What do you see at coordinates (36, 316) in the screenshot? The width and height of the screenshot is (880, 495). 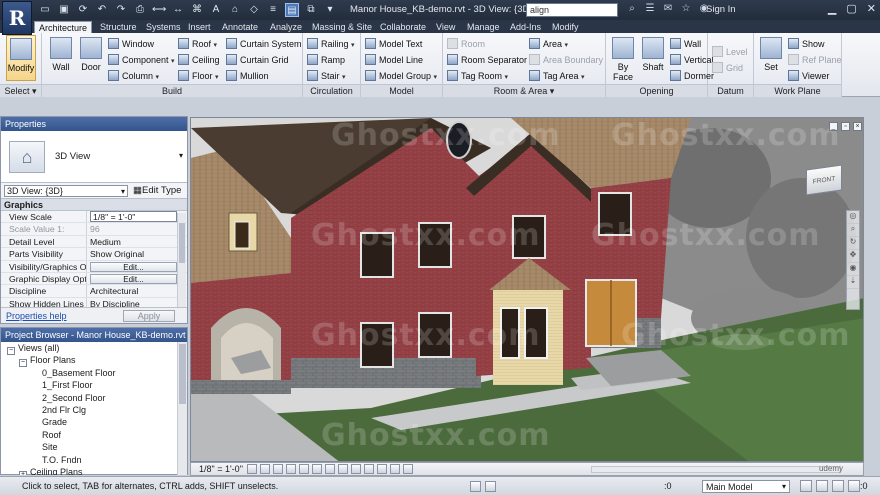 I see `properties-help-link: Properties help` at bounding box center [36, 316].